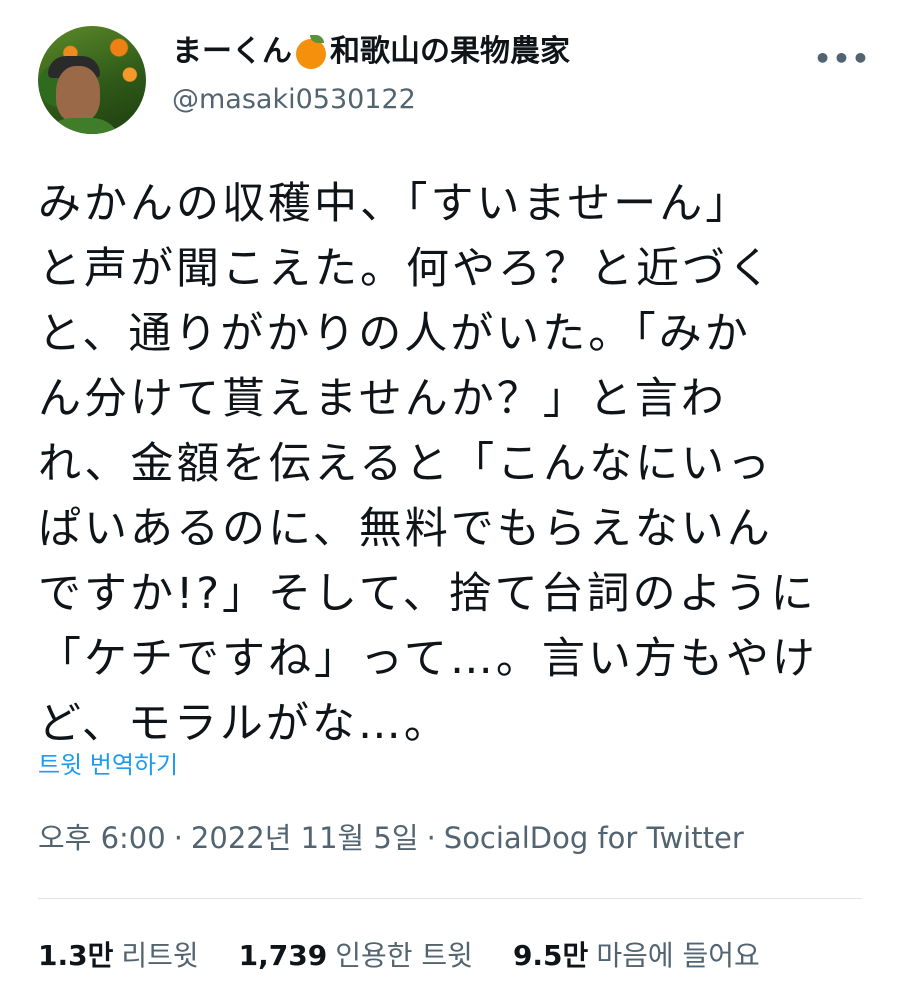 This screenshot has width=900, height=983. Describe the element at coordinates (450, 51) in the screenshot. I see `display-name-suffix: 和歌山の果物農家` at that location.